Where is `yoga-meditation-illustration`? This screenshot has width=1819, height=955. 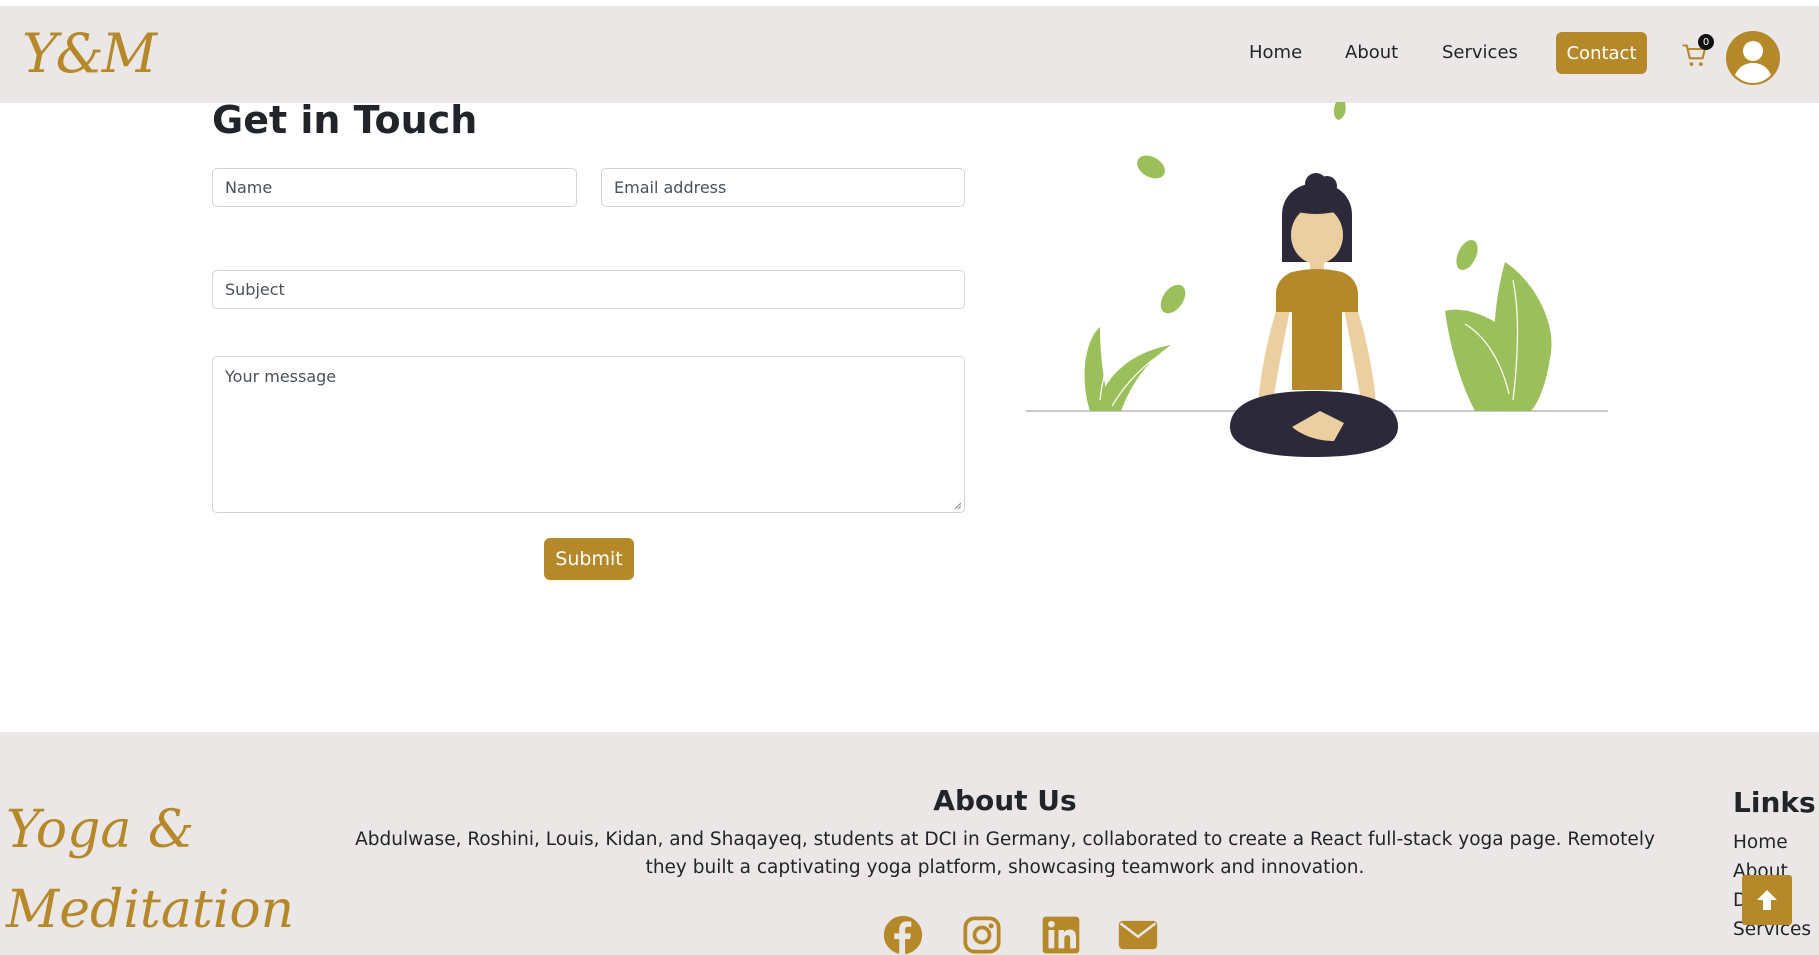 yoga-meditation-illustration is located at coordinates (1317, 279).